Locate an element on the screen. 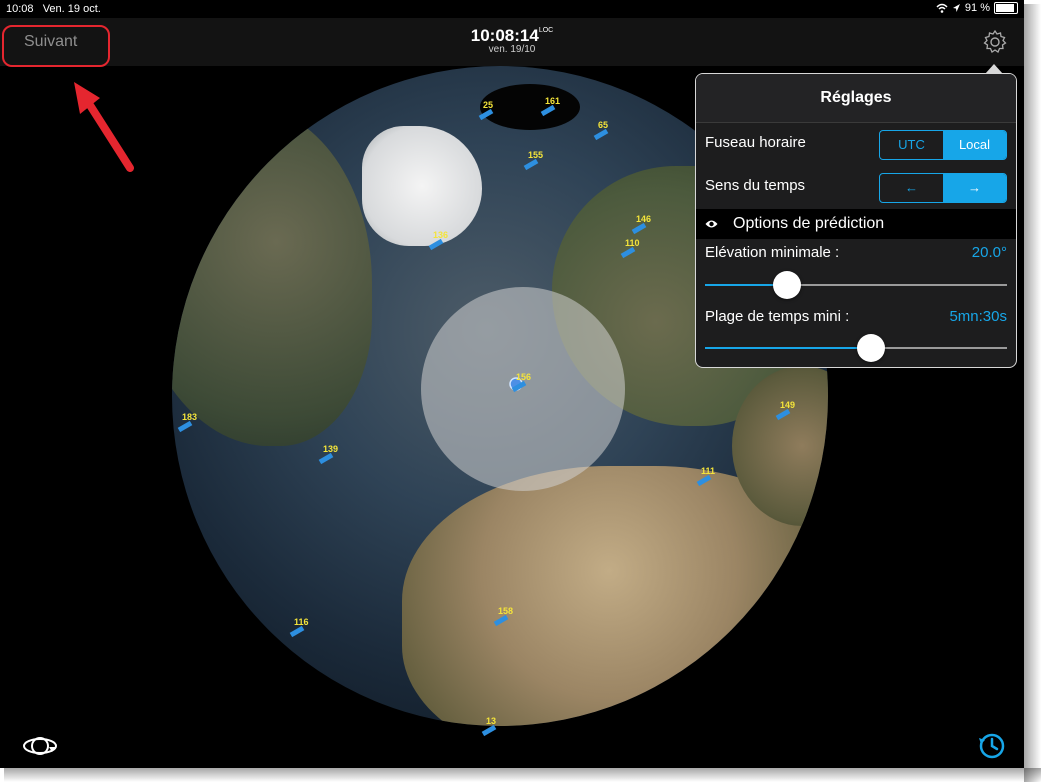 The height and width of the screenshot is (782, 1041). location-arrow-icon is located at coordinates (956, 8).